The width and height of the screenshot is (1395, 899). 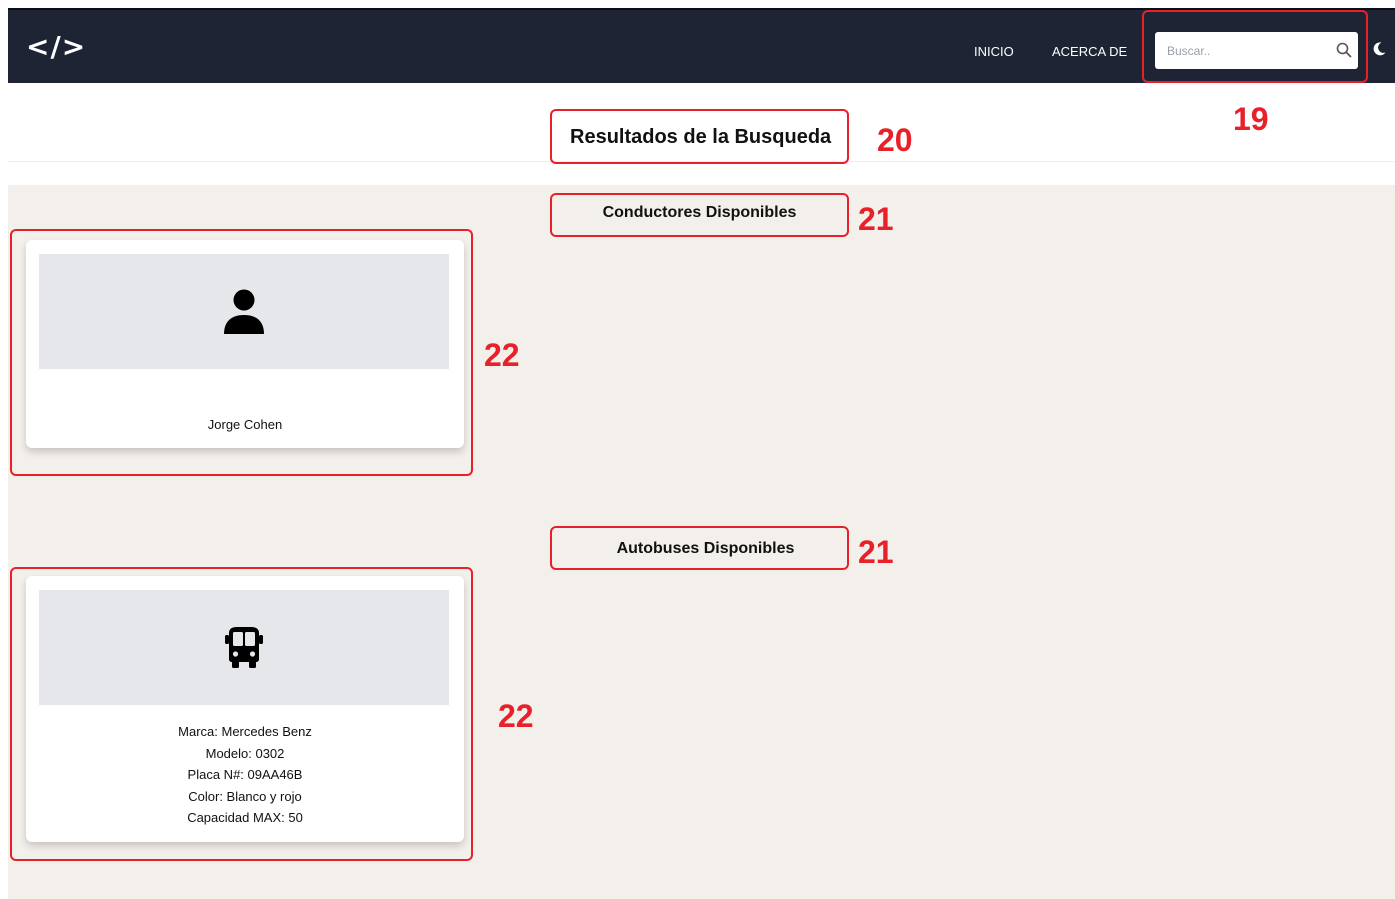 What do you see at coordinates (241, 714) in the screenshot?
I see `annotation-box-bus-card` at bounding box center [241, 714].